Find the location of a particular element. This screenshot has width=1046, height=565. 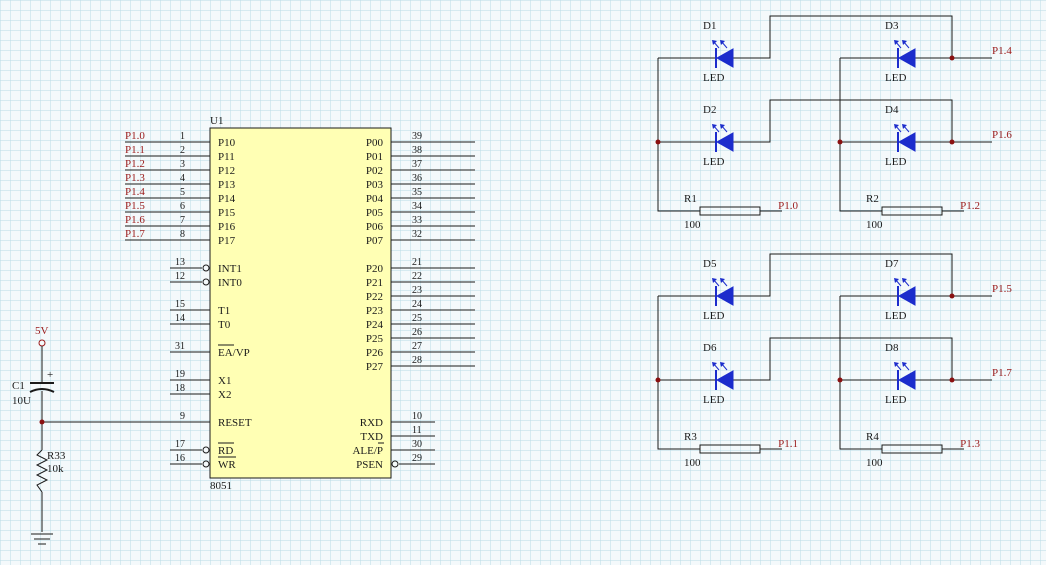

led-ref: D2 is located at coordinates (709, 110).